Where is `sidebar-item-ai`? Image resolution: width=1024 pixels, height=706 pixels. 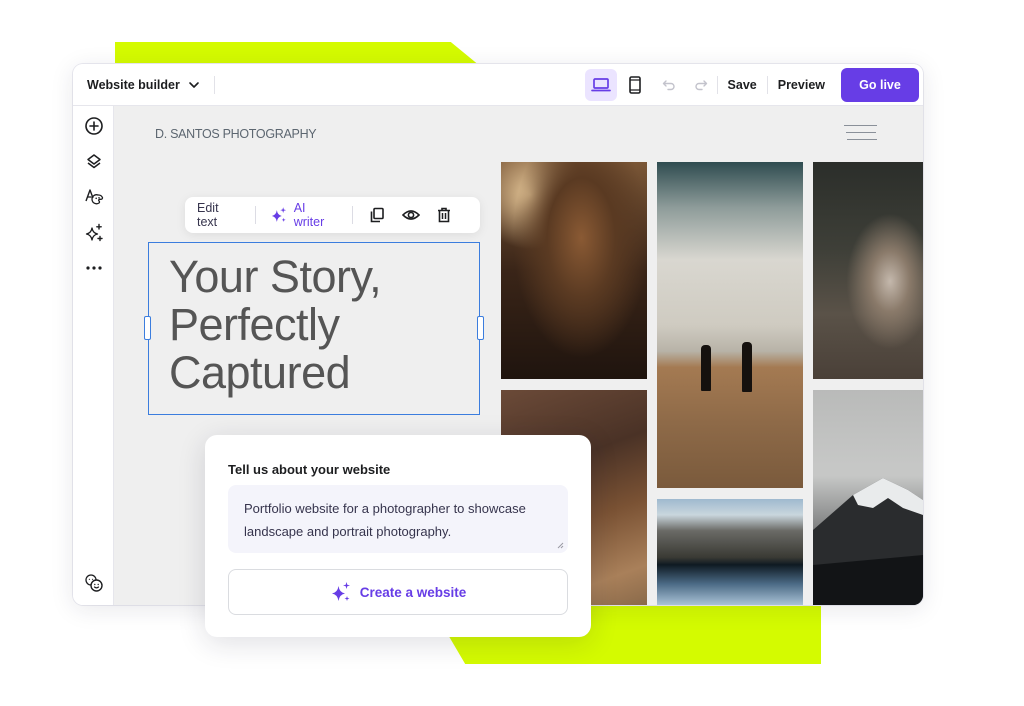 sidebar-item-ai is located at coordinates (94, 233).